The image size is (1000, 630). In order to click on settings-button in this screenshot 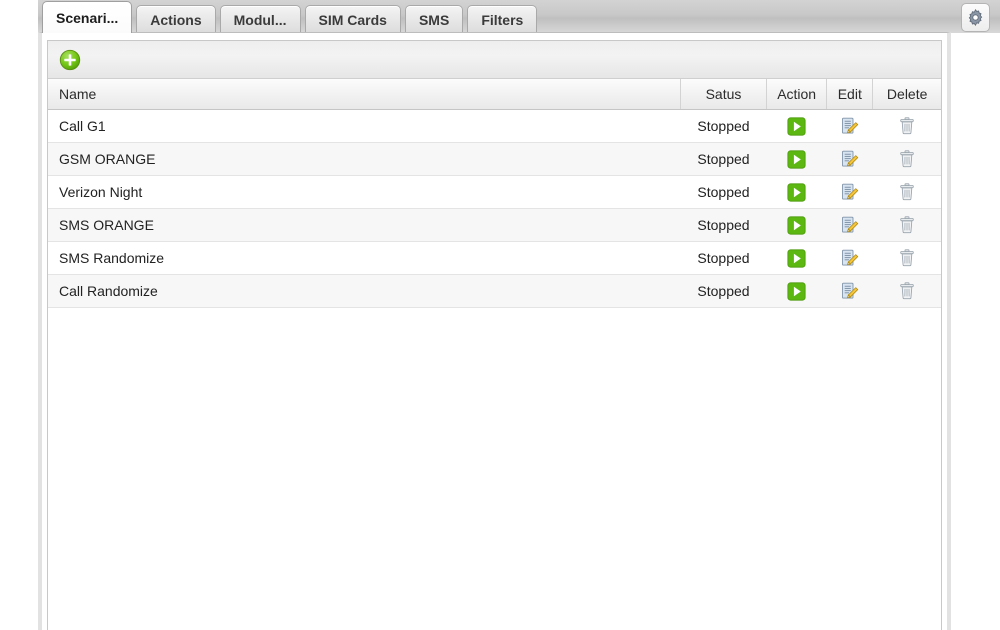, I will do `click(975, 17)`.